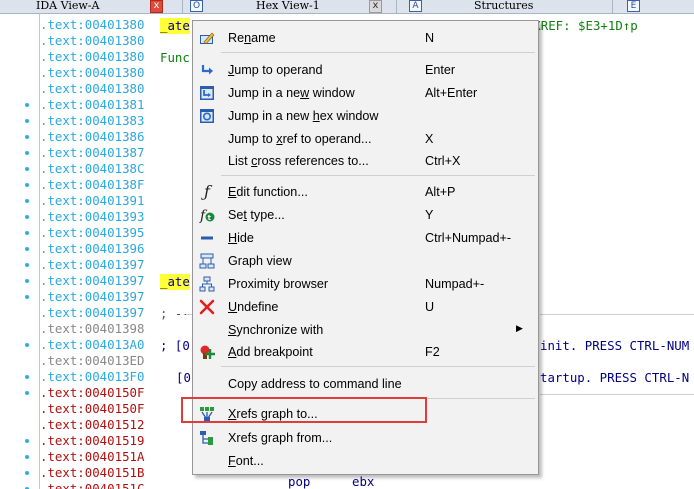 This screenshot has width=694, height=489. Describe the element at coordinates (114, 136) in the screenshot. I see `address-value: 00401386` at that location.